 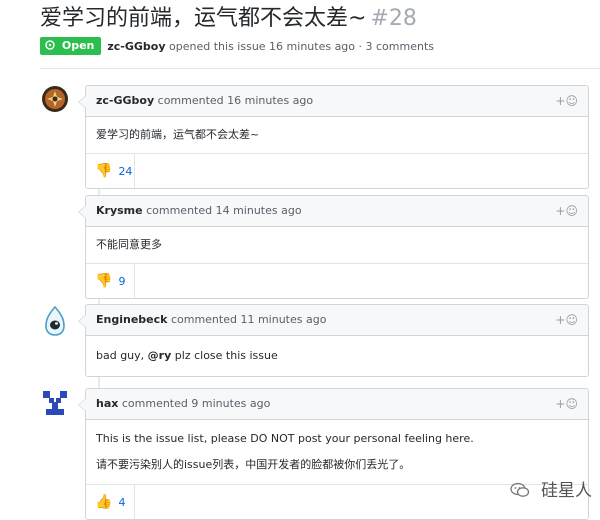 What do you see at coordinates (55, 99) in the screenshot?
I see `avatar-zc-ggboy` at bounding box center [55, 99].